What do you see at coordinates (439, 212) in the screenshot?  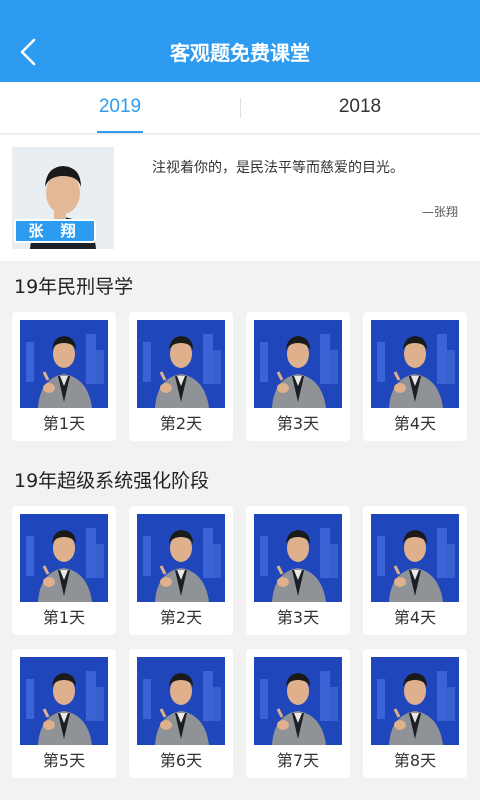 I see `quote-author: —张翔` at bounding box center [439, 212].